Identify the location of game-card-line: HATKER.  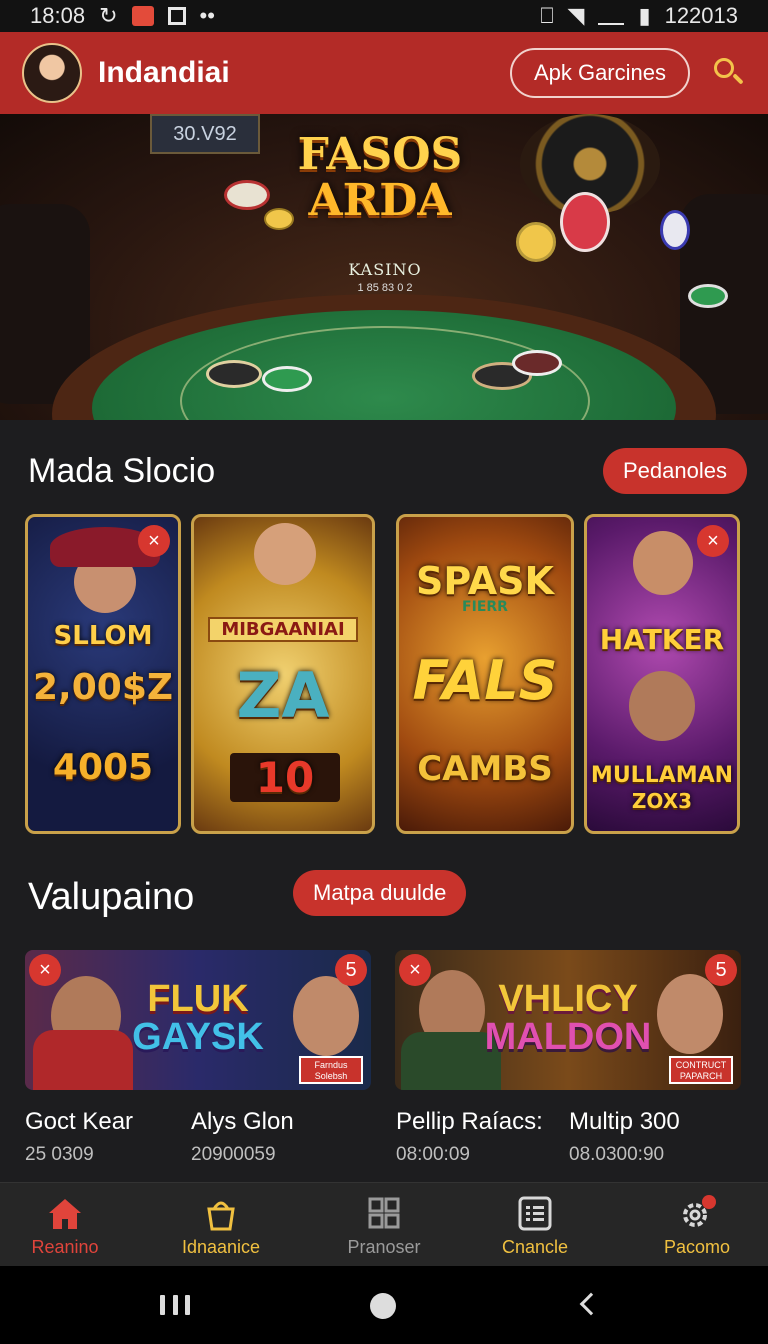
(662, 639).